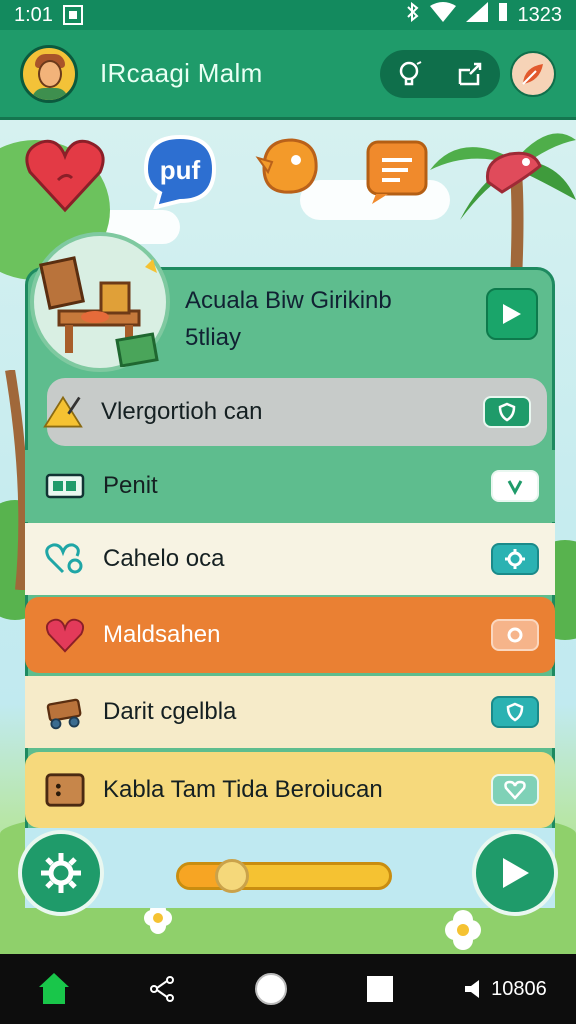  I want to click on menu-item-label: Kabla Tam Tida Beroiucan, so click(243, 789).